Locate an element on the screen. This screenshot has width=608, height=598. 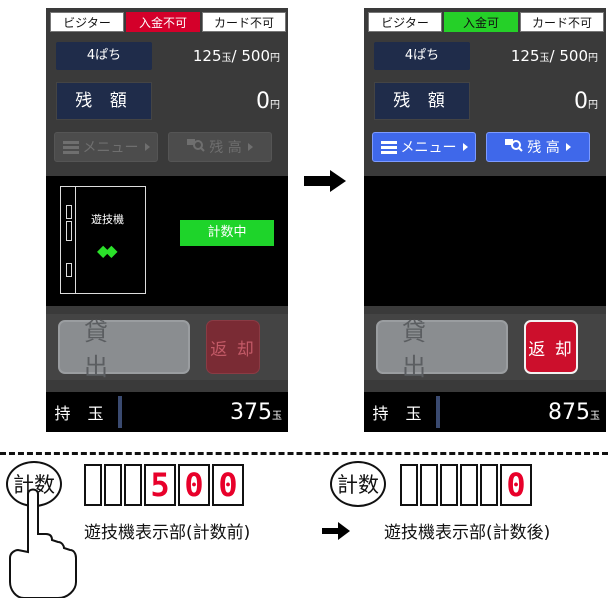
balls-row: 持 玉 375玉 is located at coordinates (167, 412).